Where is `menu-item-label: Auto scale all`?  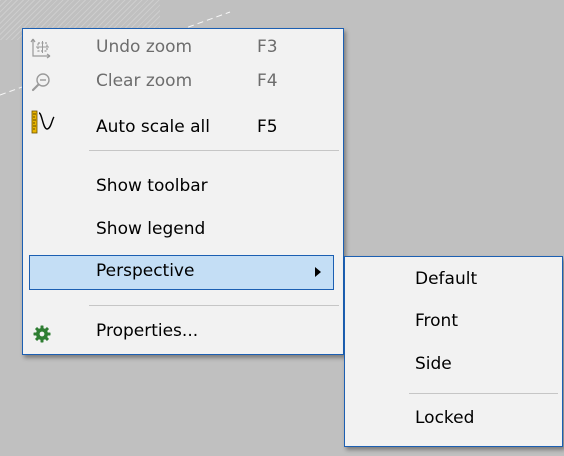 menu-item-label: Auto scale all is located at coordinates (153, 127).